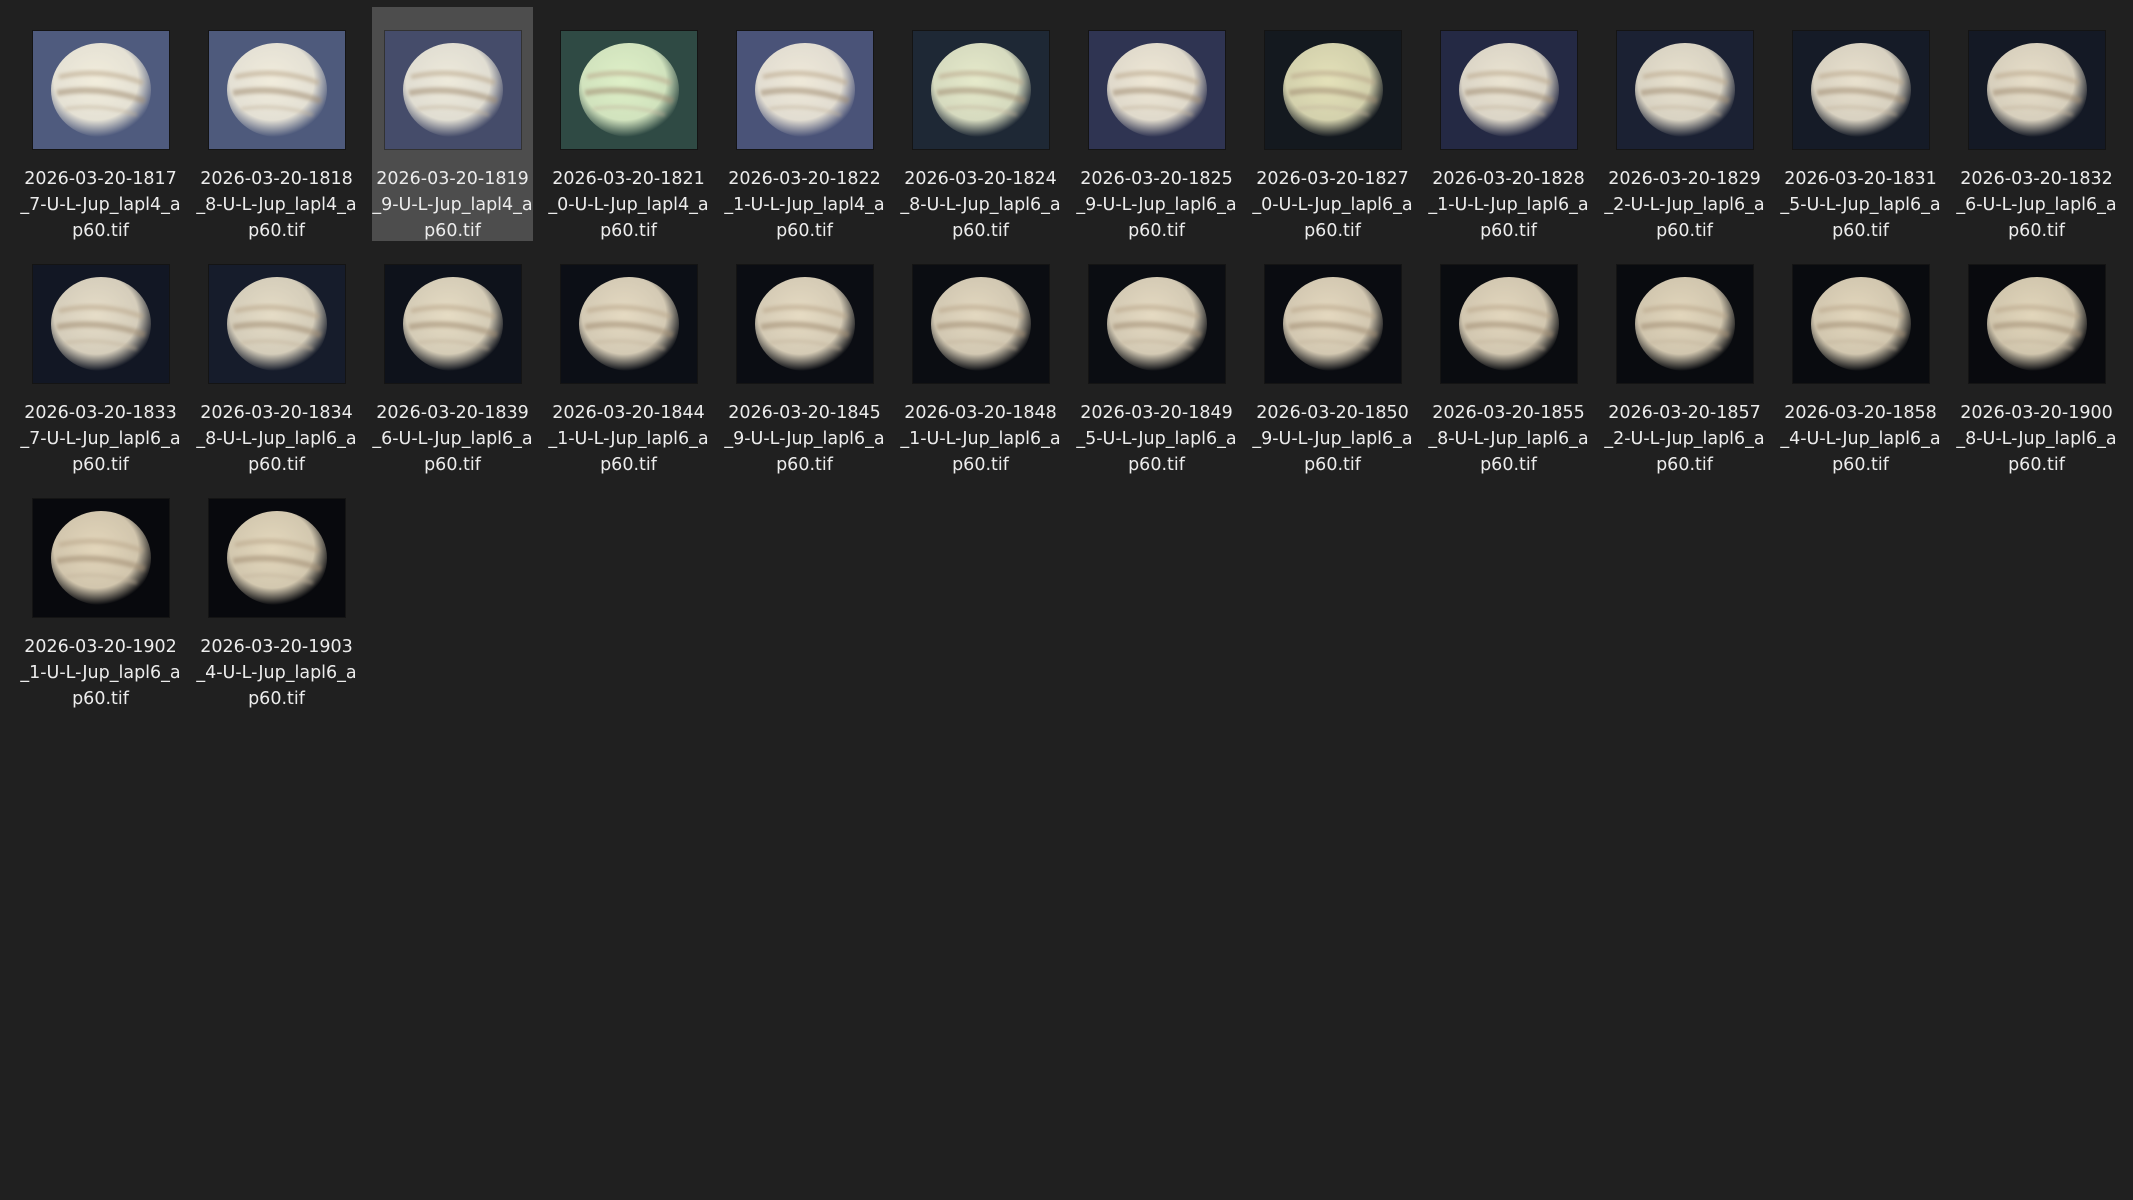 This screenshot has width=2133, height=1200. What do you see at coordinates (1508, 205) in the screenshot?
I see `file-name-label: 2026-03-20-1828_1-U-L-Jup_lapl6_ap60.tif` at bounding box center [1508, 205].